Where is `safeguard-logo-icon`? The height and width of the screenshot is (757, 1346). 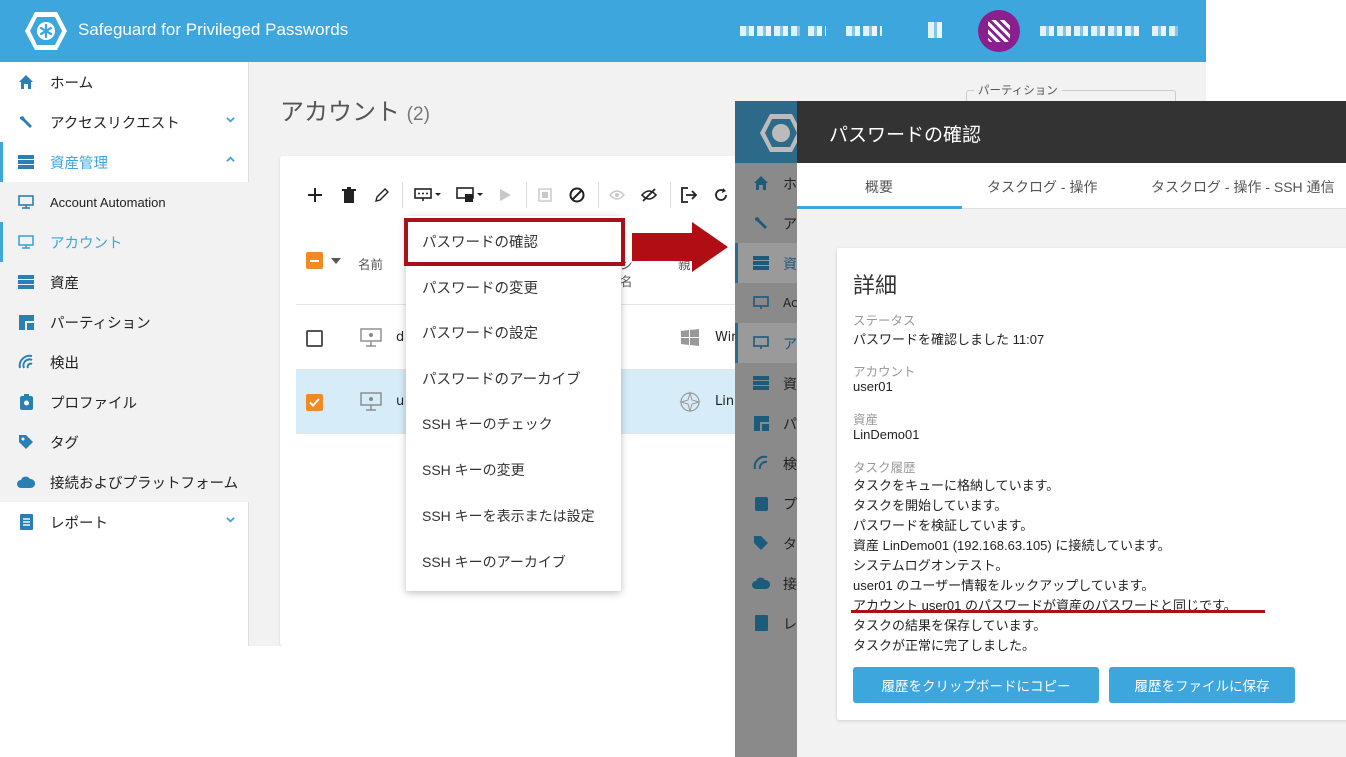 safeguard-logo-icon is located at coordinates (46, 31).